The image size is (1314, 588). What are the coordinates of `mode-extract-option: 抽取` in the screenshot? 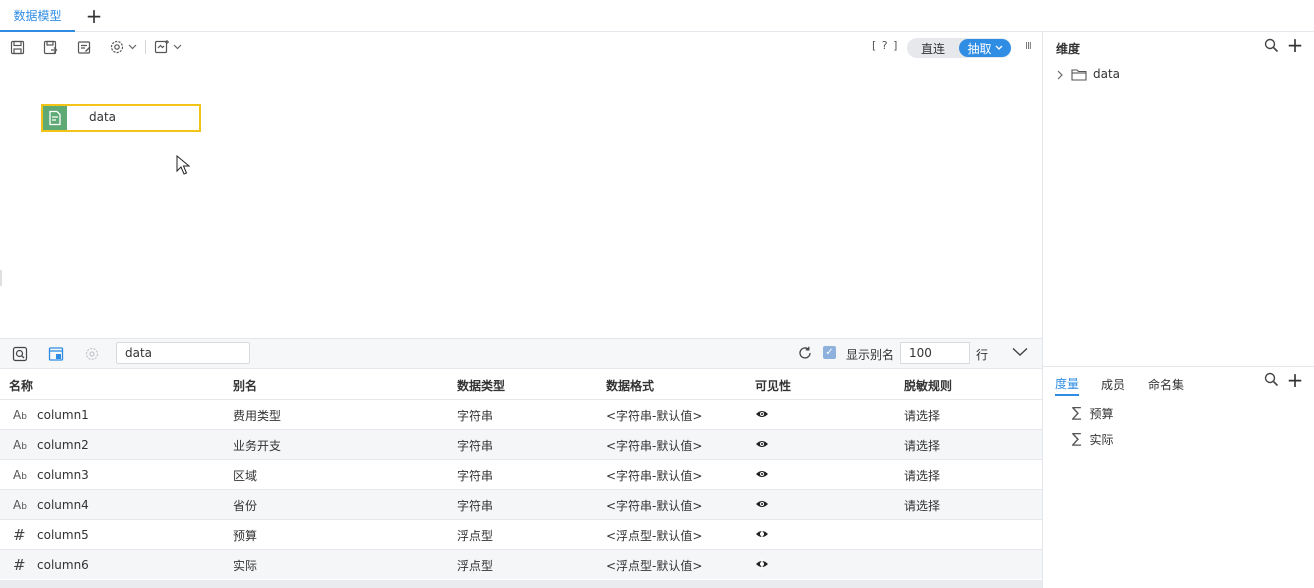 It's located at (985, 48).